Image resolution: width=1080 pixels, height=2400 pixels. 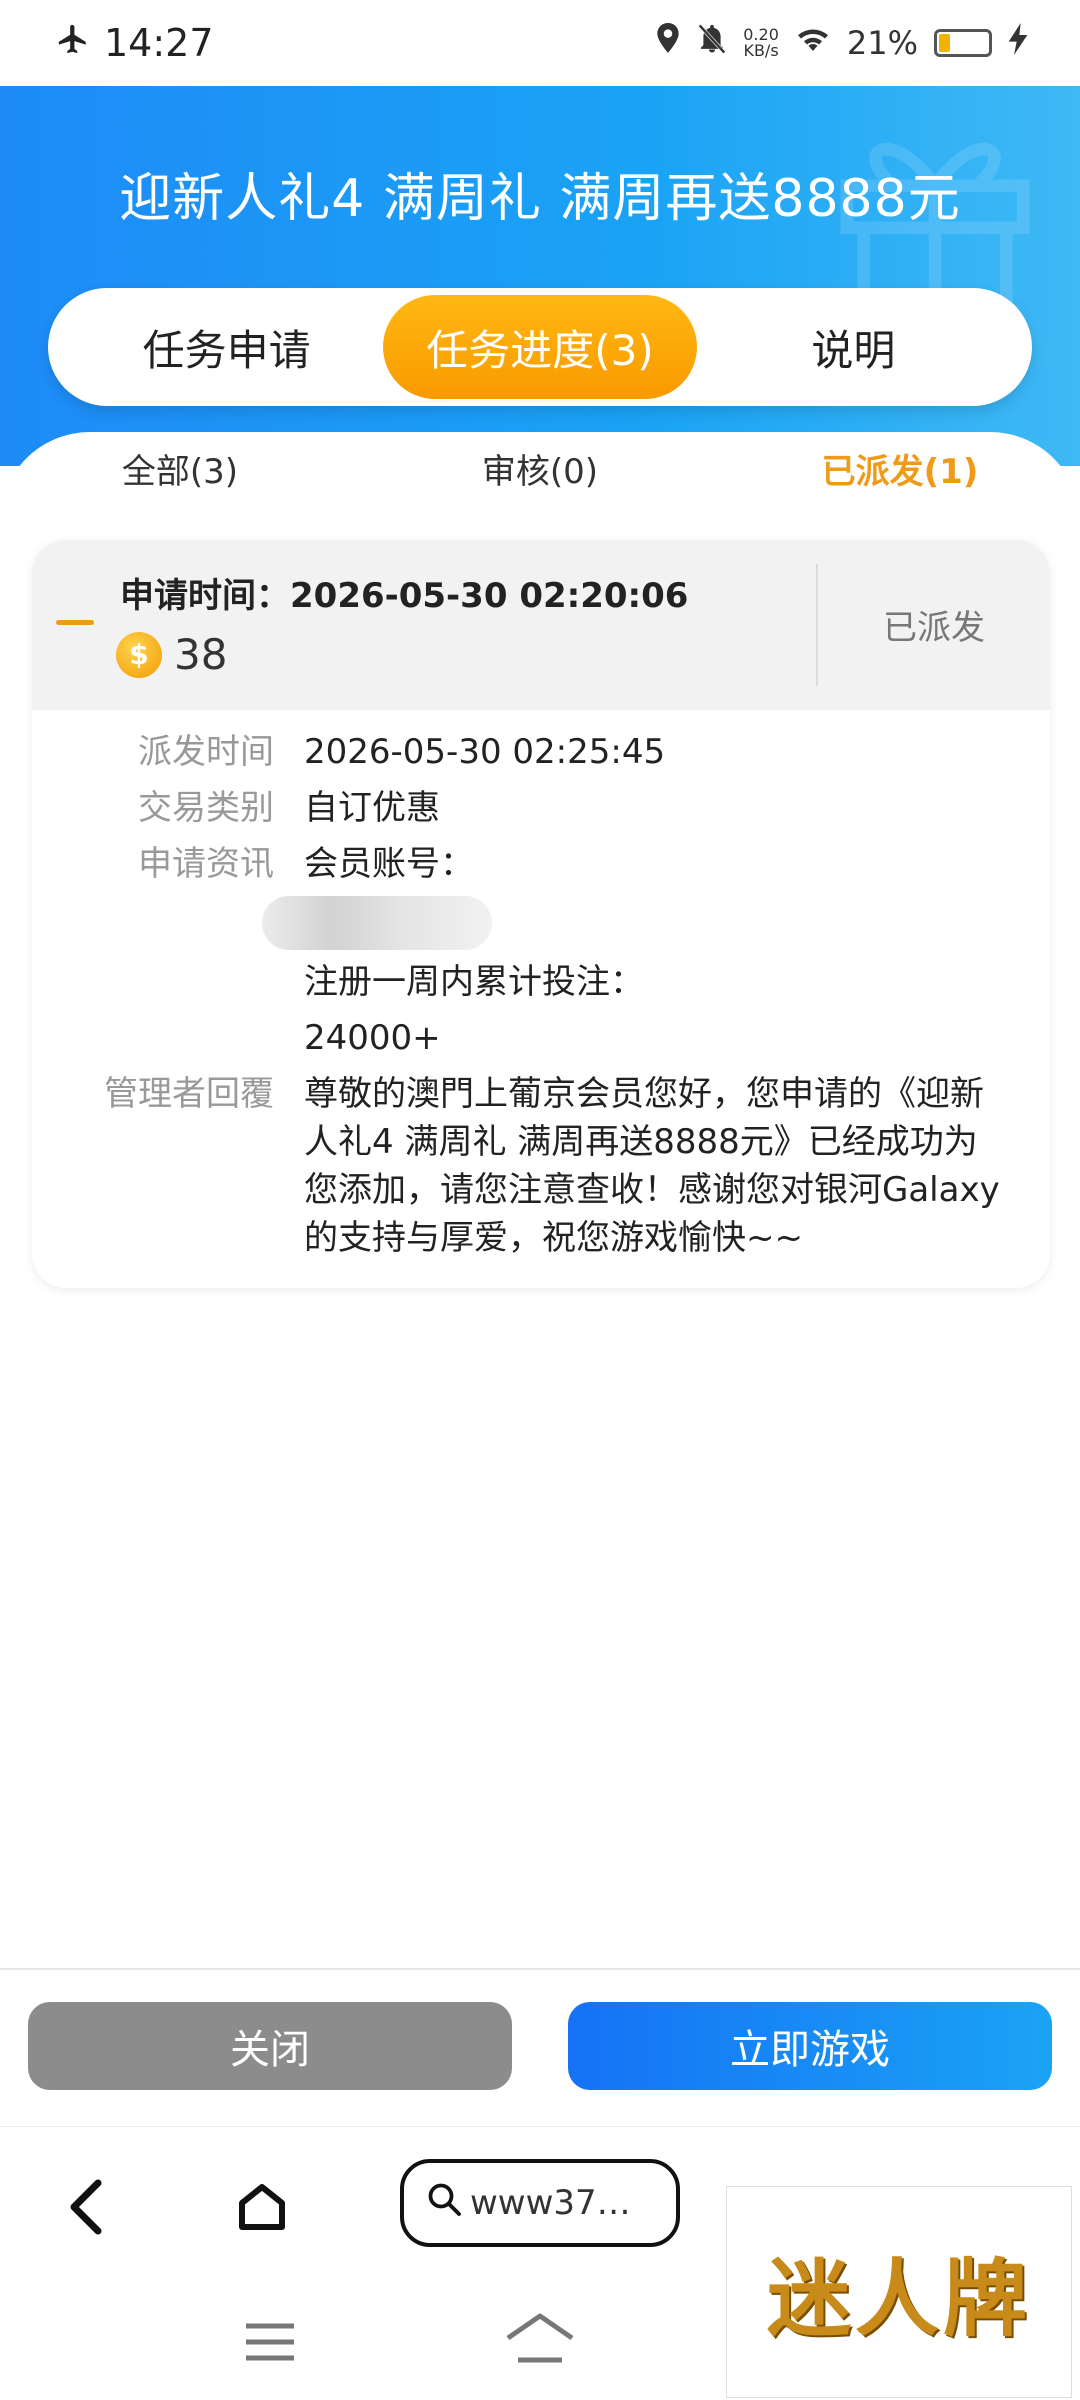 I want to click on dispatch-time-label: 派发时间, so click(x=206, y=752).